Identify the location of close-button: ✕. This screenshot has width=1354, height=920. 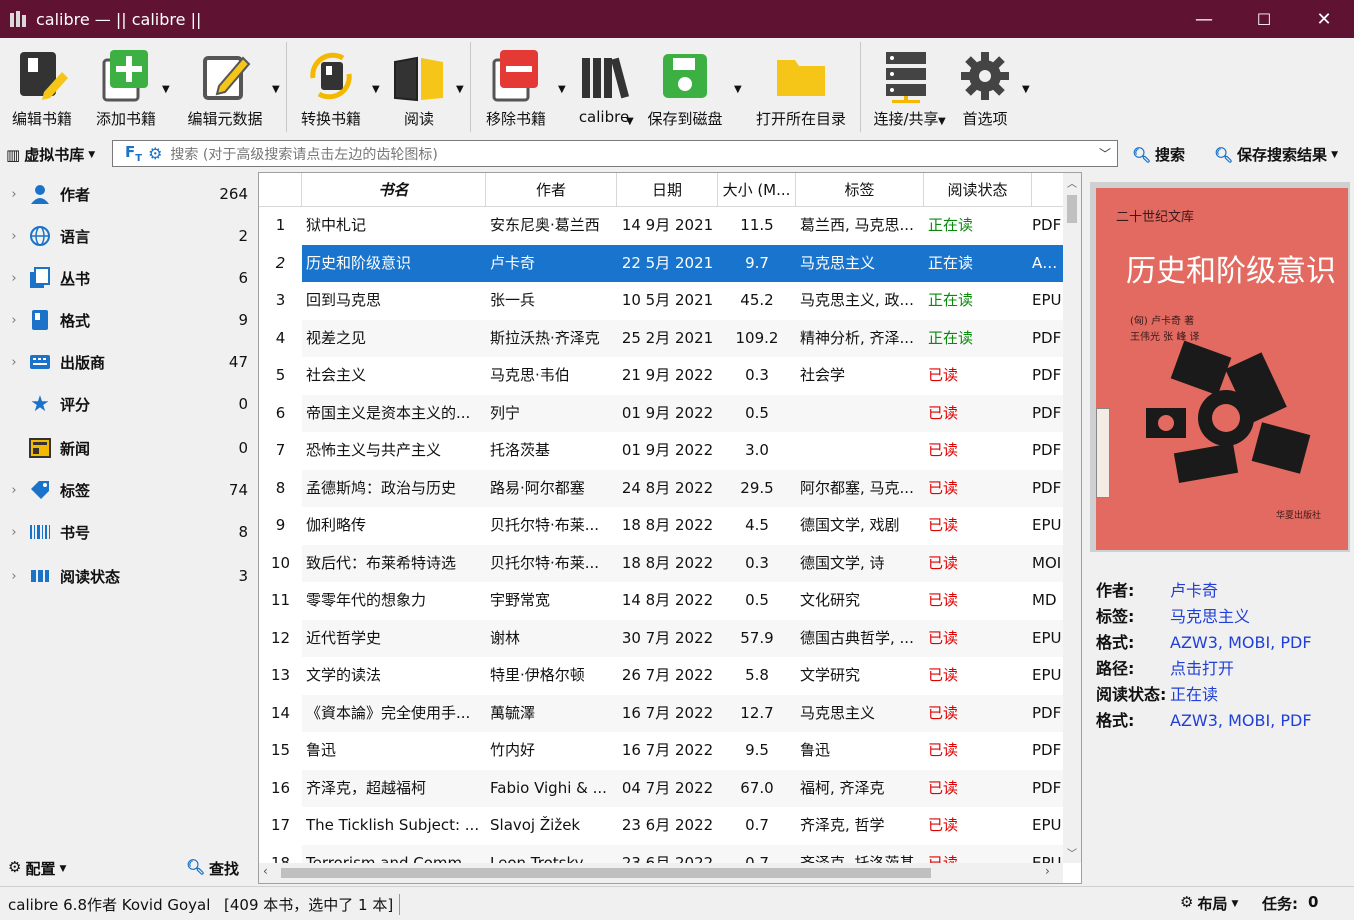
(1324, 19).